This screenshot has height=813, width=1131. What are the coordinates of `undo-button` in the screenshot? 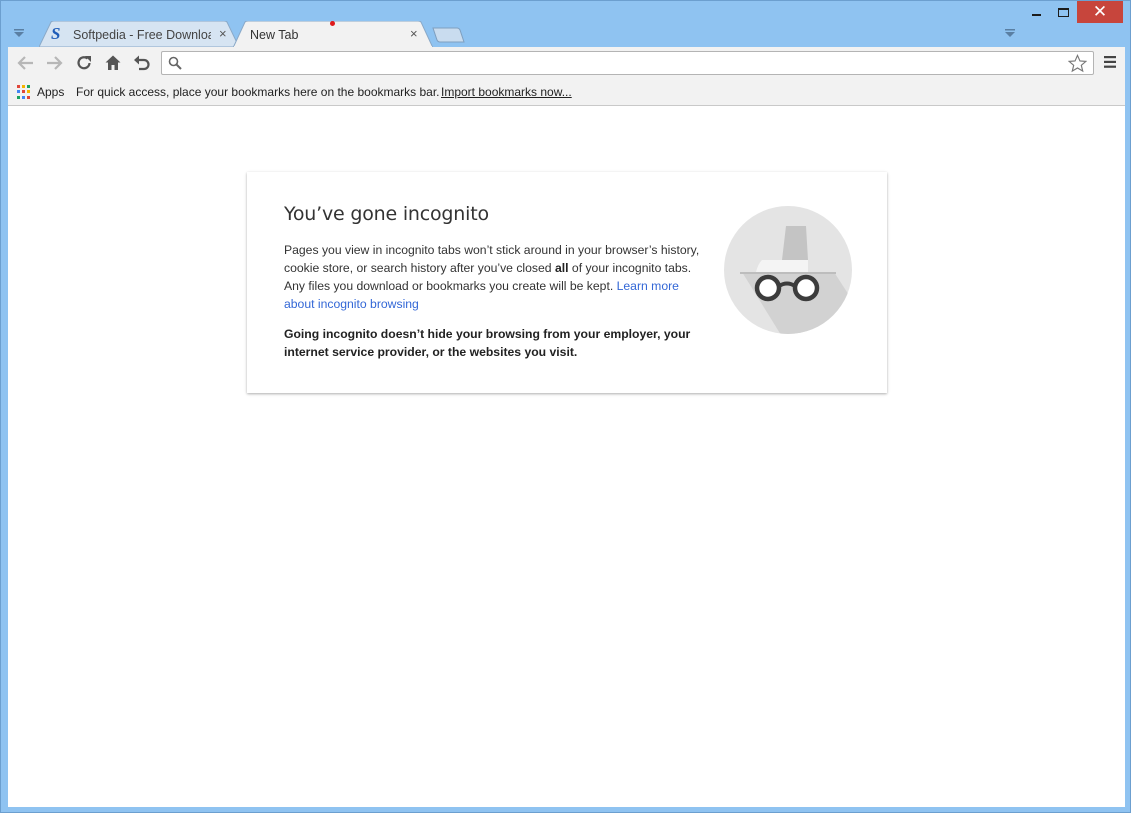 It's located at (142, 63).